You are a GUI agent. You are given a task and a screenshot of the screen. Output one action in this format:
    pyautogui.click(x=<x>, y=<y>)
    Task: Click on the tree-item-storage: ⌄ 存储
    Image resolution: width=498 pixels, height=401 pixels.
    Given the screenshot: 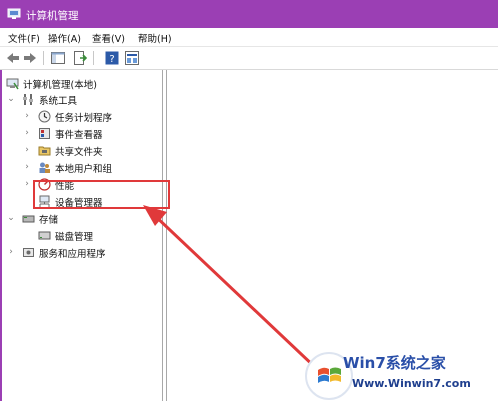 What is the action you would take?
    pyautogui.click(x=81, y=218)
    